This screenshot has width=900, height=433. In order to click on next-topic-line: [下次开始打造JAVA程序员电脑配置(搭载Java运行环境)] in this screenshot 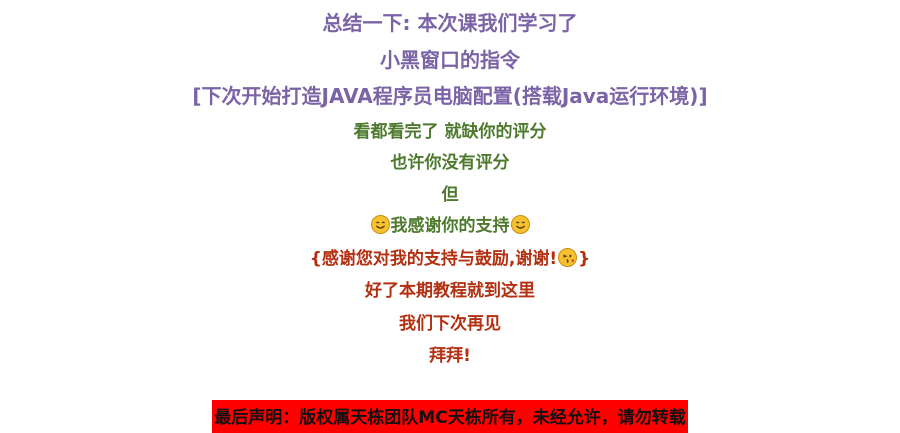, I will do `click(450, 96)`.